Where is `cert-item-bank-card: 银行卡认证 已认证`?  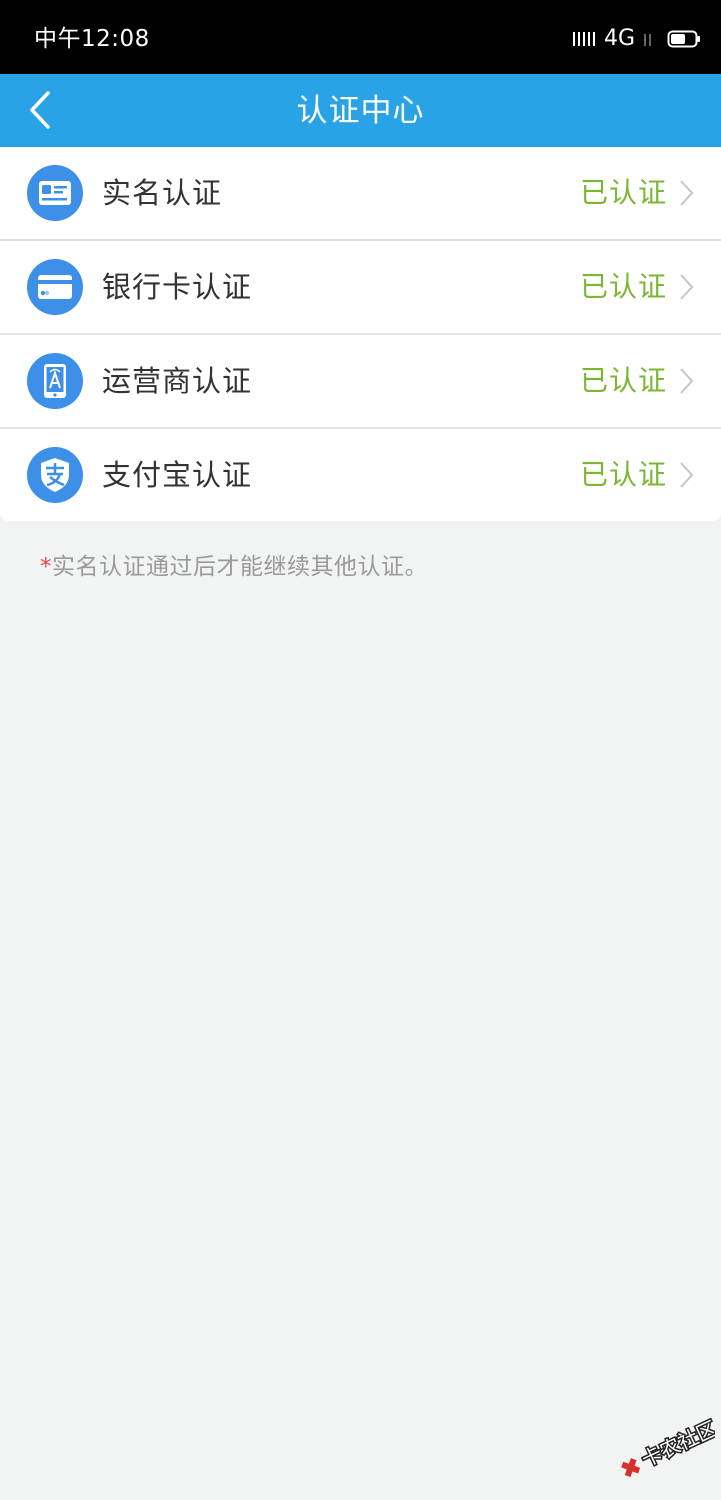
cert-item-bank-card: 银行卡认证 已认证 is located at coordinates (360, 288).